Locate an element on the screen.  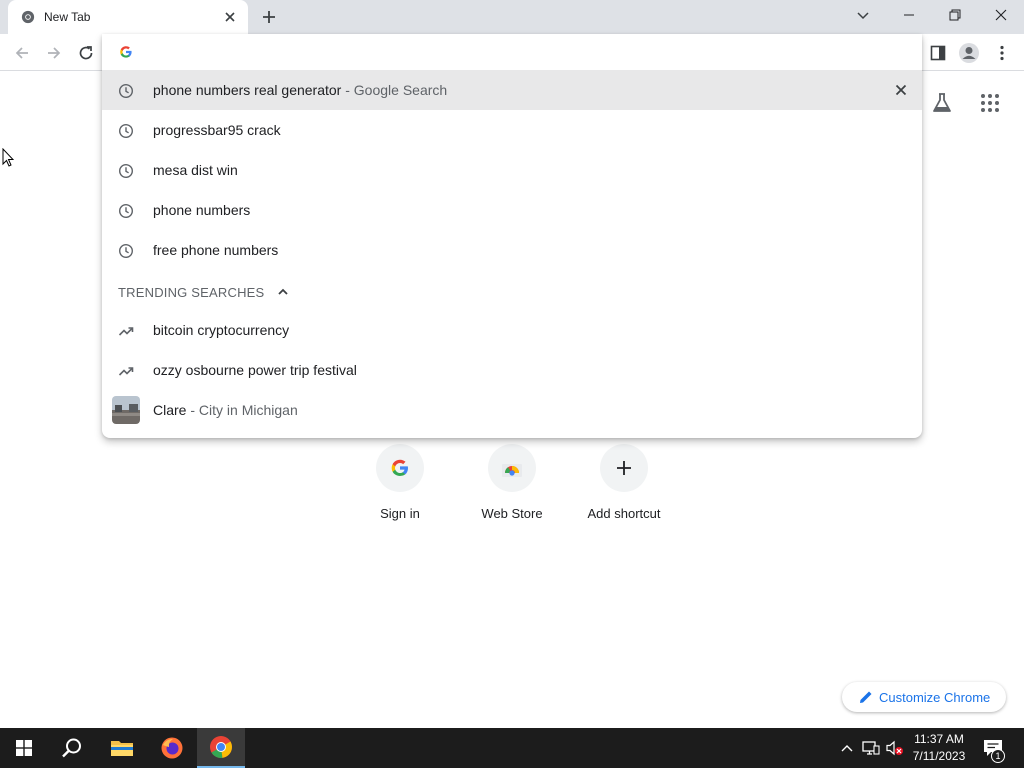
start-button is located at coordinates (24, 748).